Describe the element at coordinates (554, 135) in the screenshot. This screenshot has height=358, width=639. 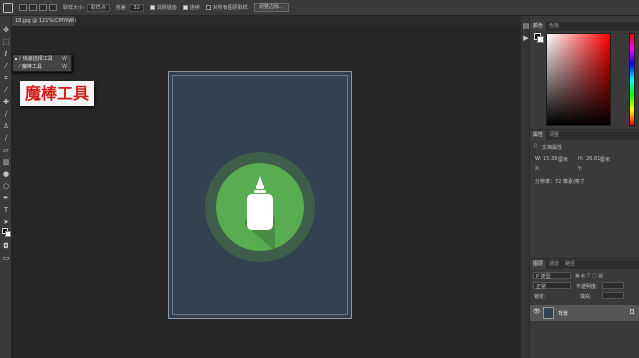
I see `tab-adjustments: 调整` at that location.